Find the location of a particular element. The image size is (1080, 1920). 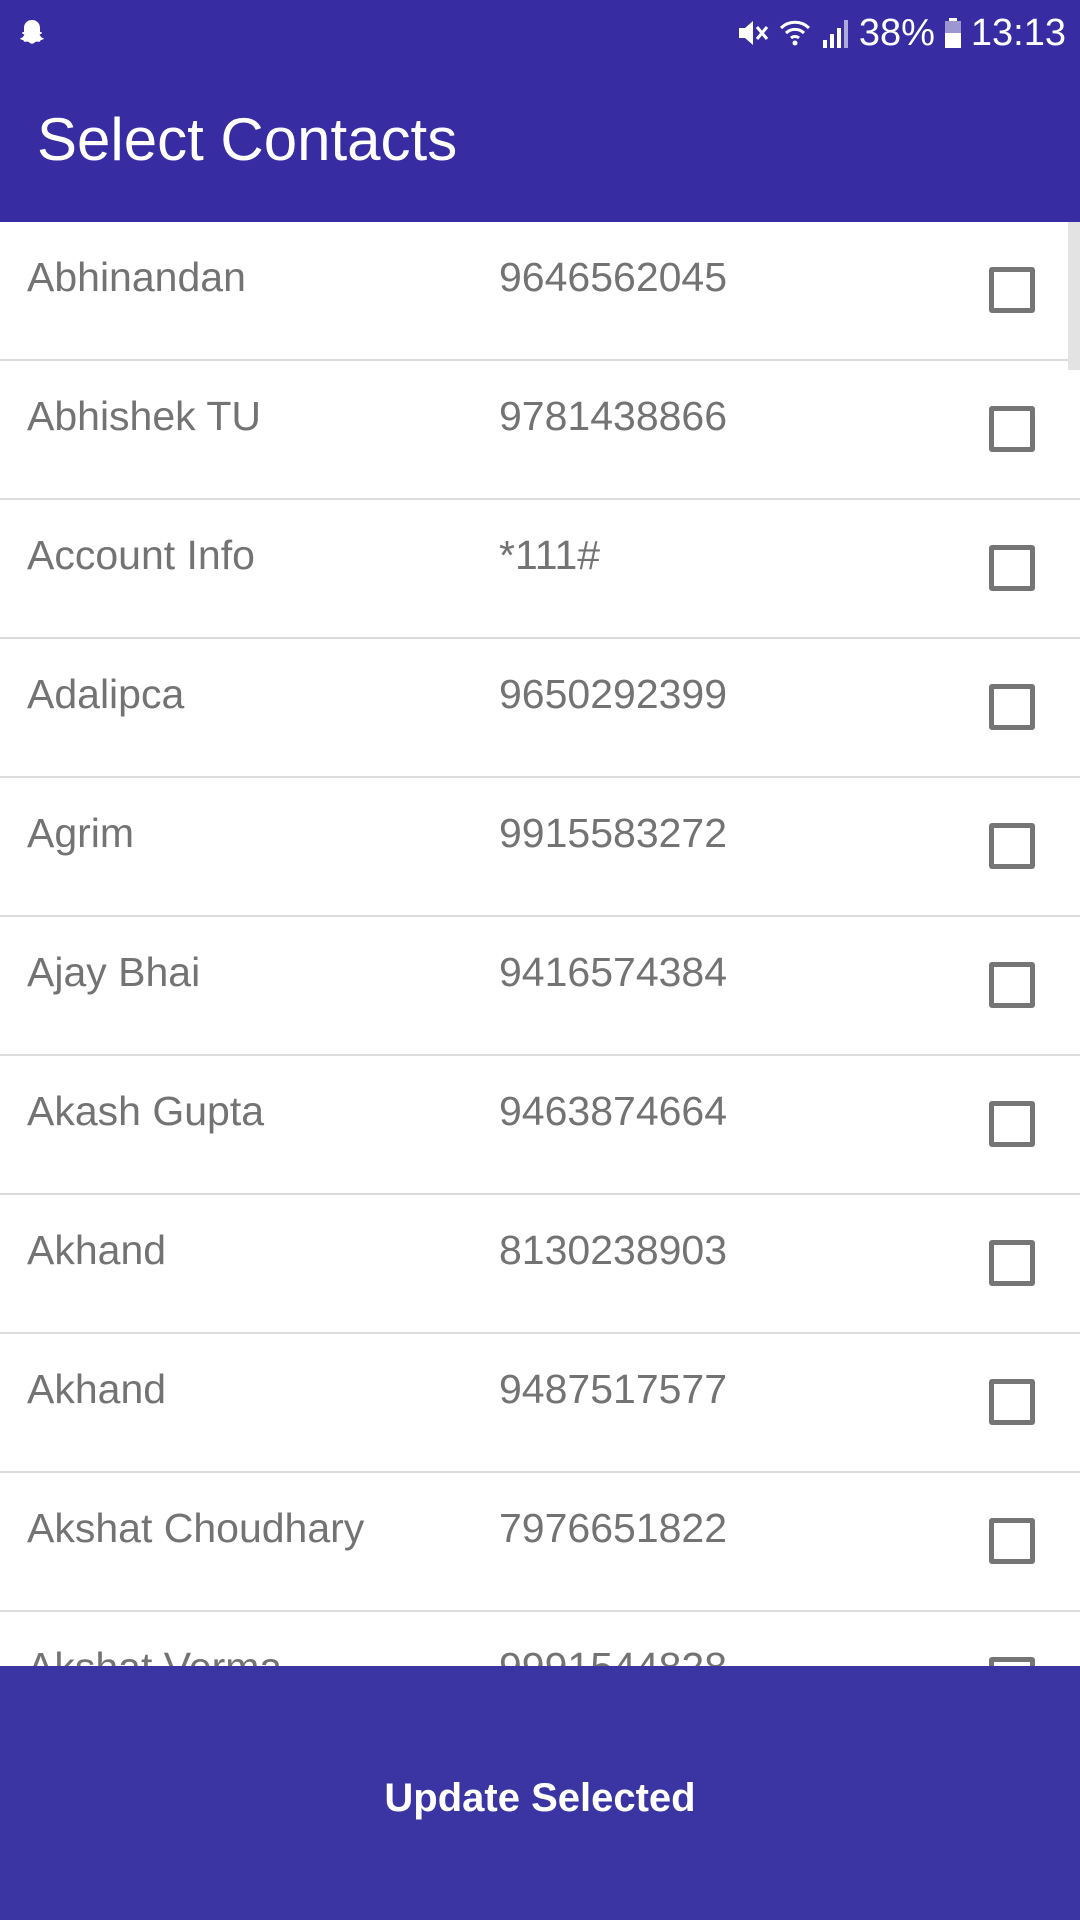

contact-name: Agrim is located at coordinates (81, 833).